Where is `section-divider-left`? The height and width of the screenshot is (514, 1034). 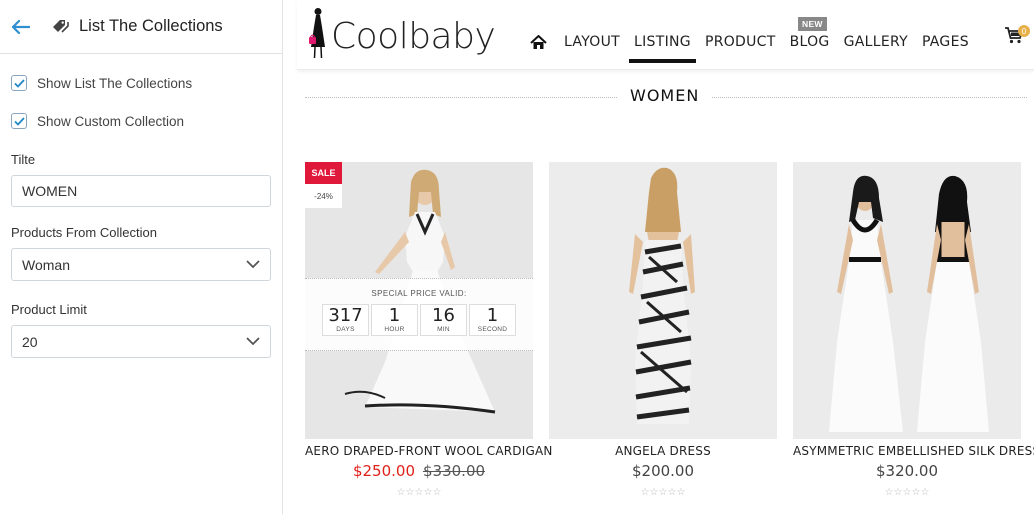 section-divider-left is located at coordinates (461, 97).